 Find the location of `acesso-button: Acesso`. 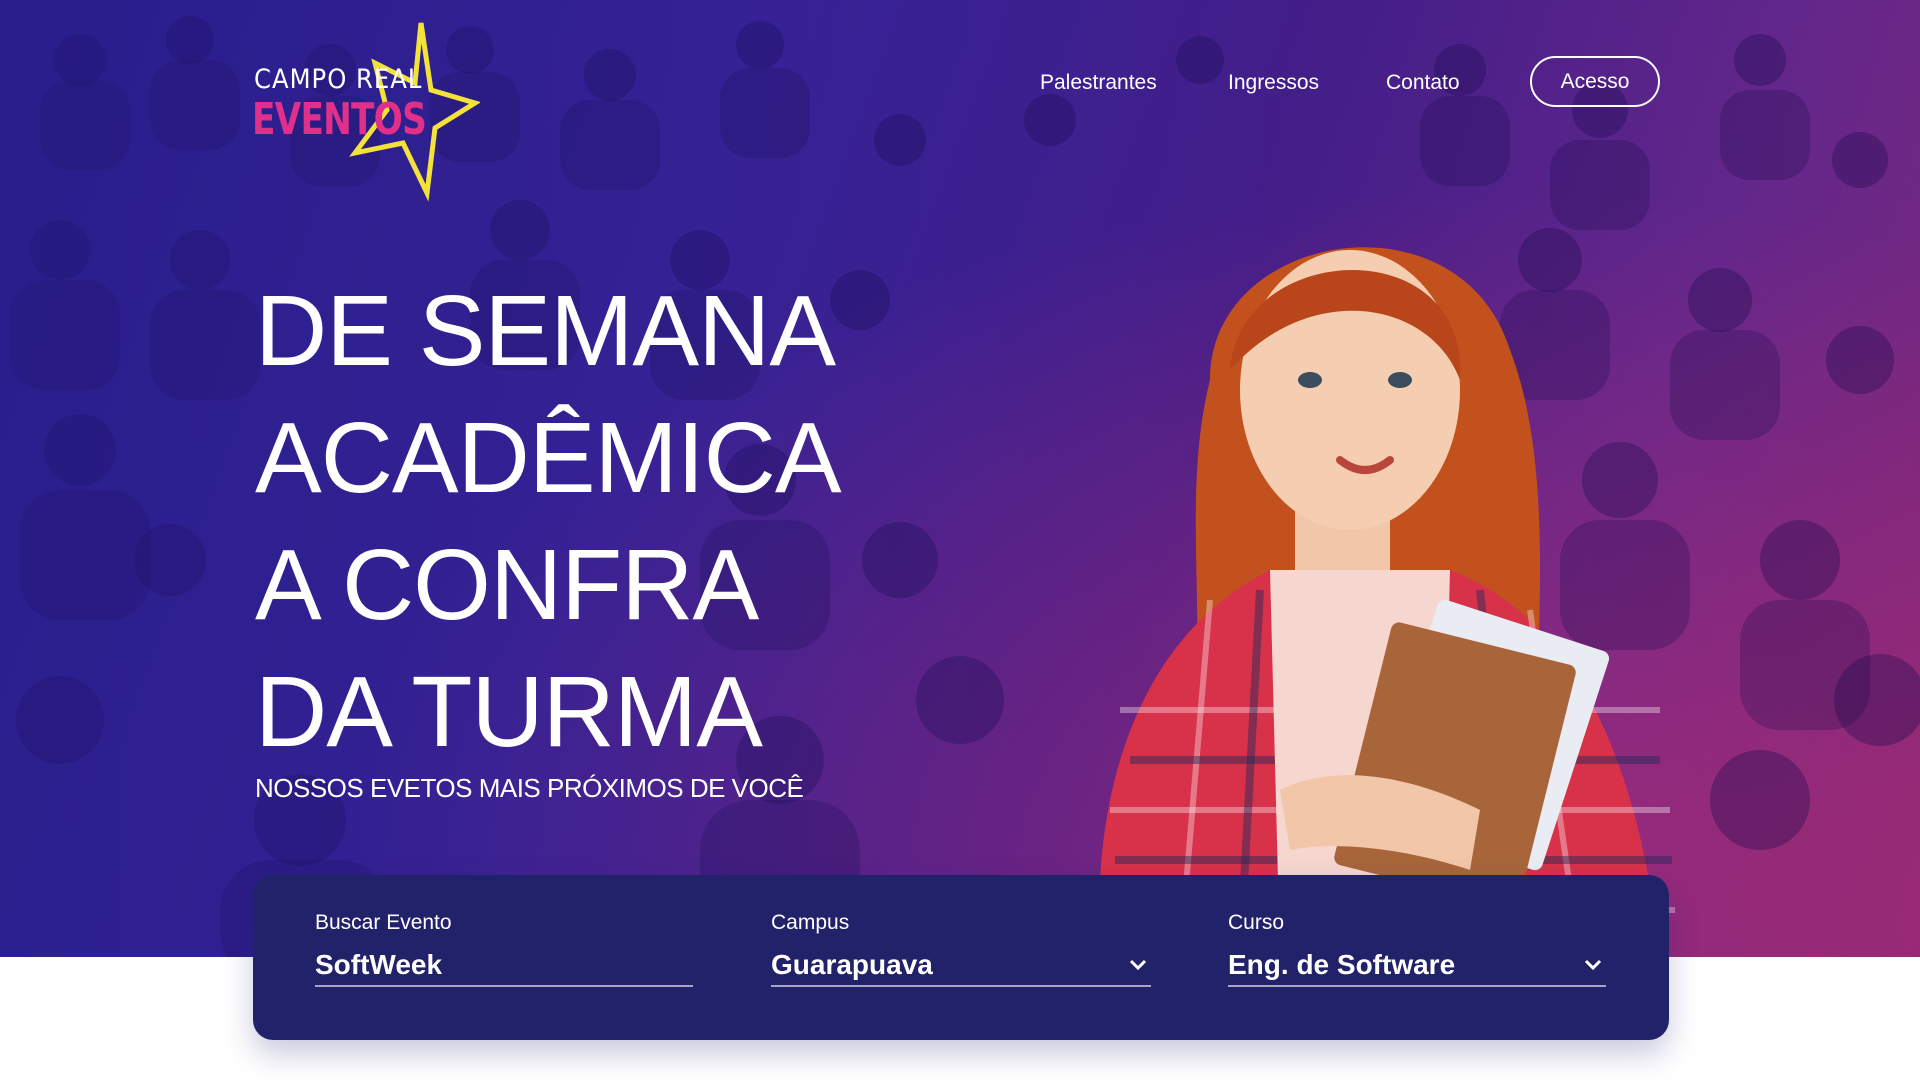

acesso-button: Acesso is located at coordinates (1595, 81).